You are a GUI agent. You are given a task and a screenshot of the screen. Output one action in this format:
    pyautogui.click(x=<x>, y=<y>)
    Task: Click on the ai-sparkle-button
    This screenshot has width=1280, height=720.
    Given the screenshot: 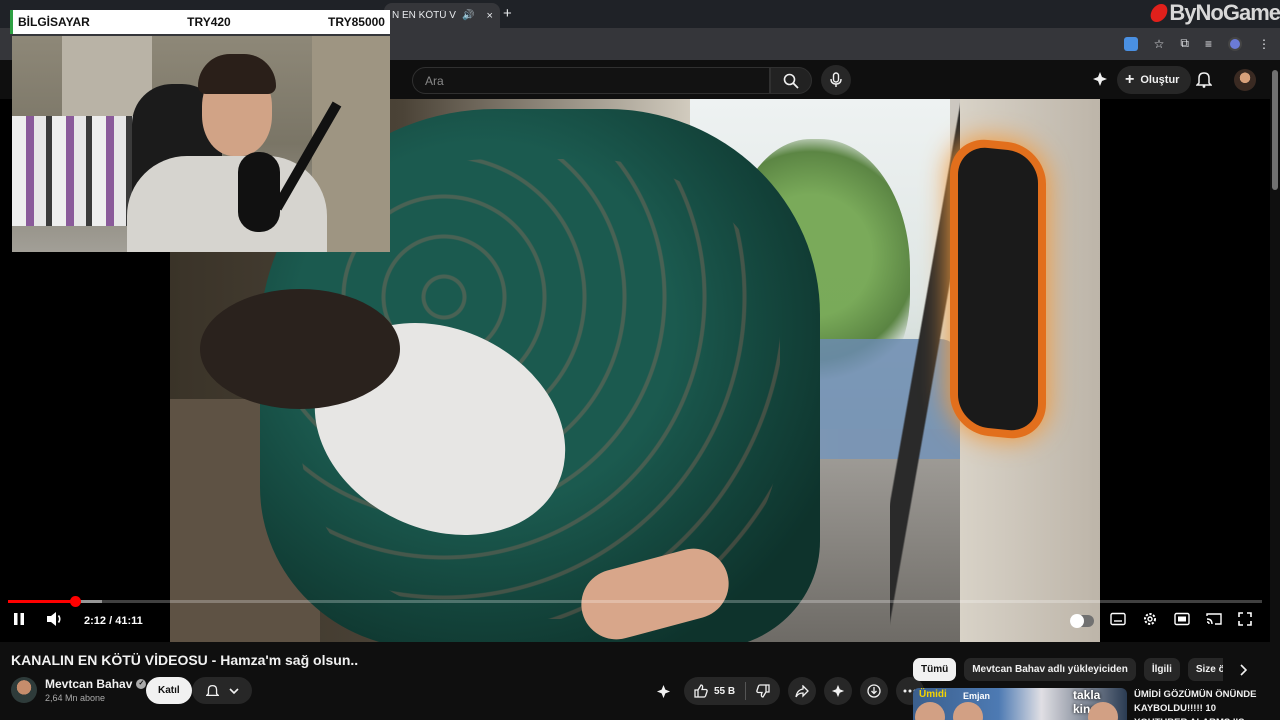 What is the action you would take?
    pyautogui.click(x=663, y=691)
    